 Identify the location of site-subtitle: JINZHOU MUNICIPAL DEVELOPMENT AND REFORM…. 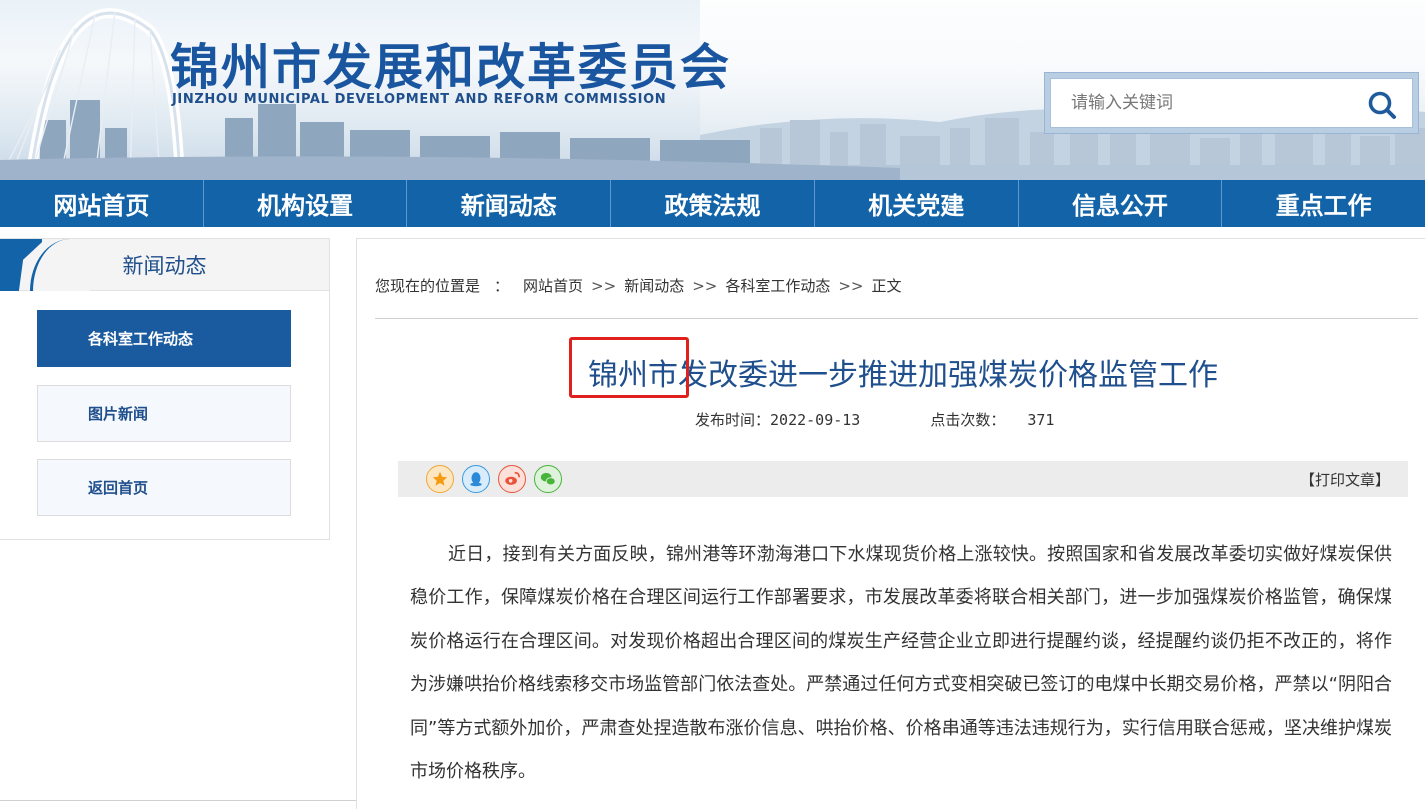
(419, 99).